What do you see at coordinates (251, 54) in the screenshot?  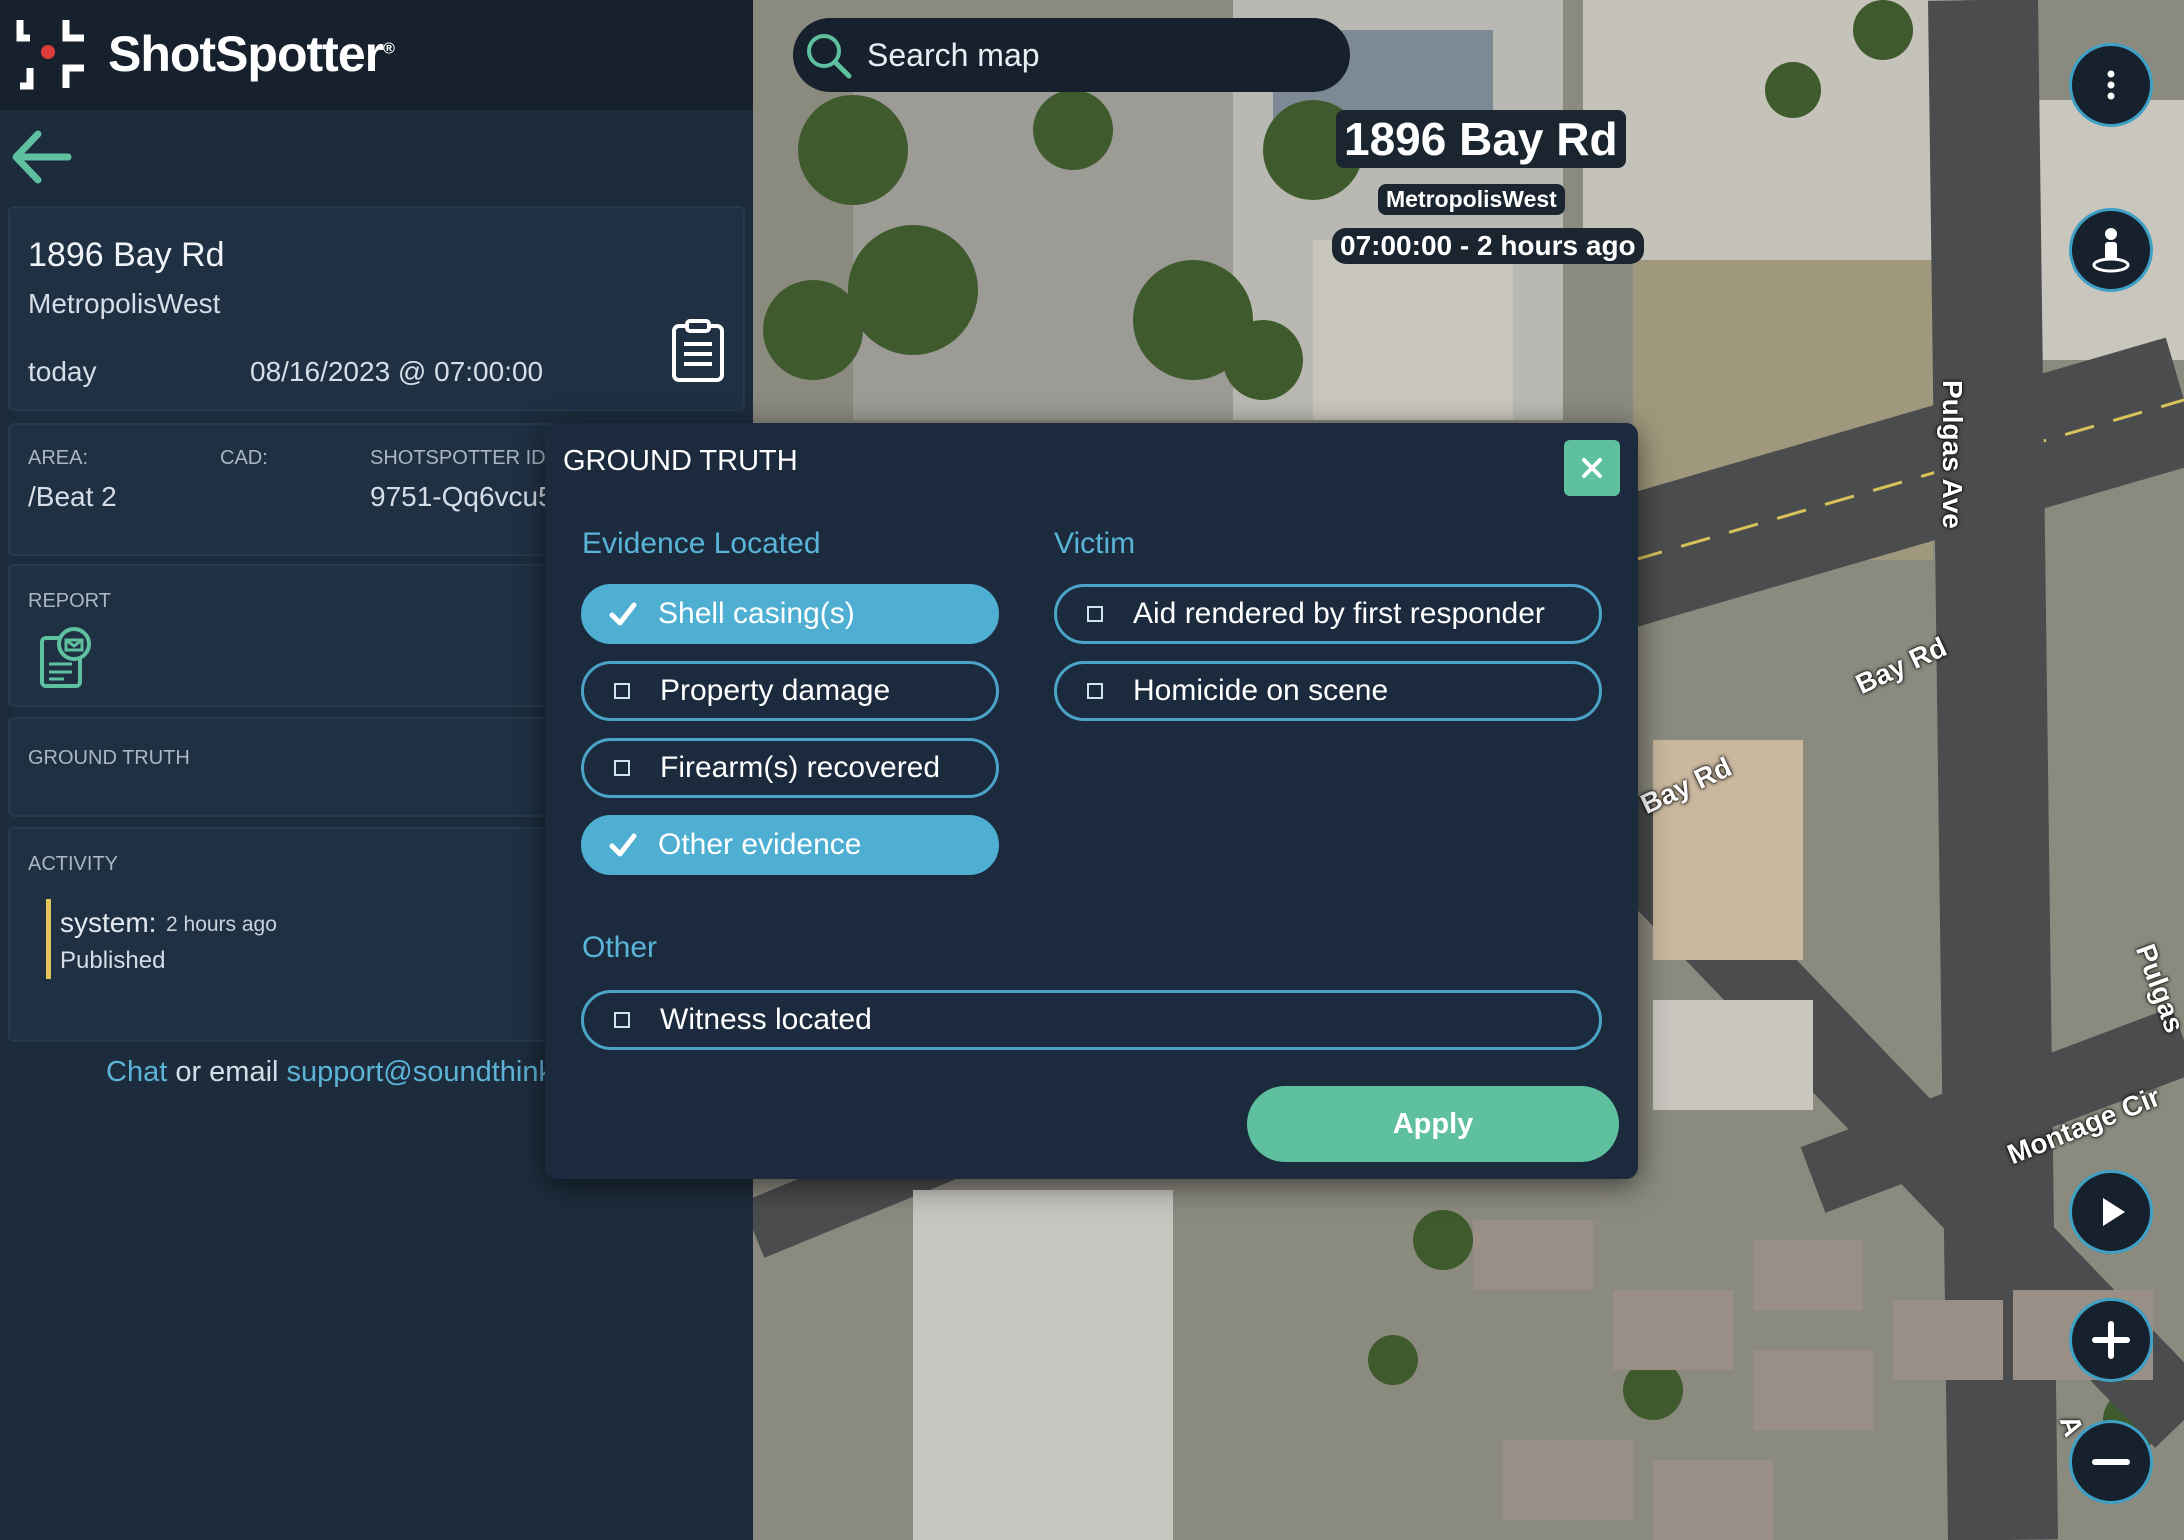 I see `brand-name: ShotSpotter®` at bounding box center [251, 54].